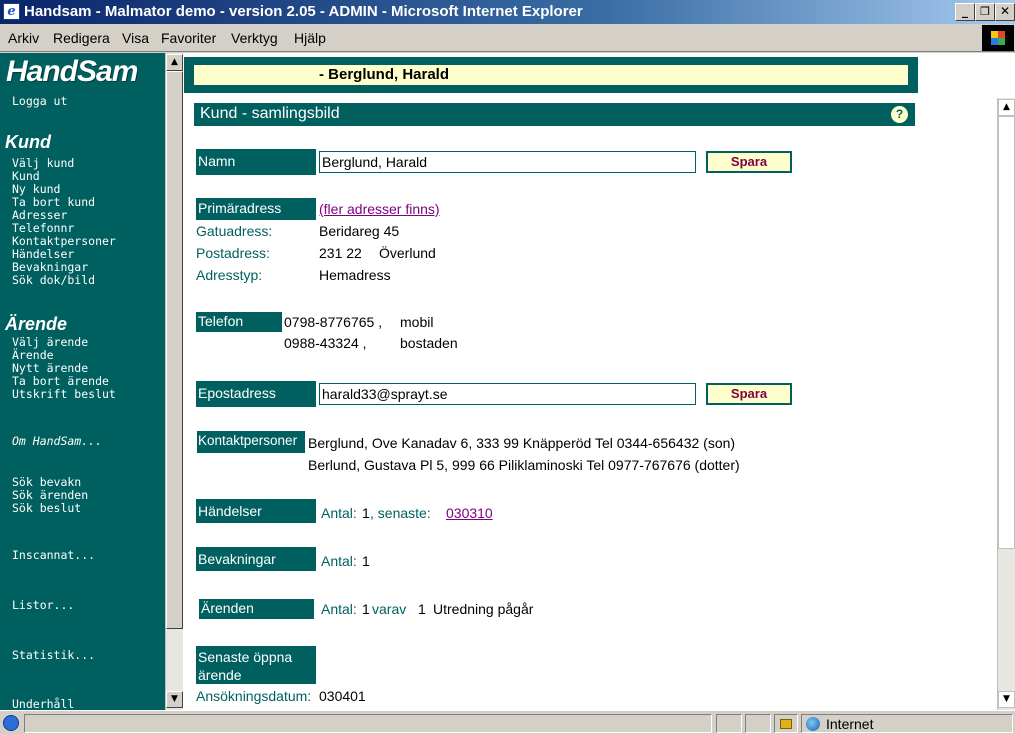 This screenshot has width=1015, height=734. I want to click on customer-header: - Berglund, Harald, so click(551, 75).